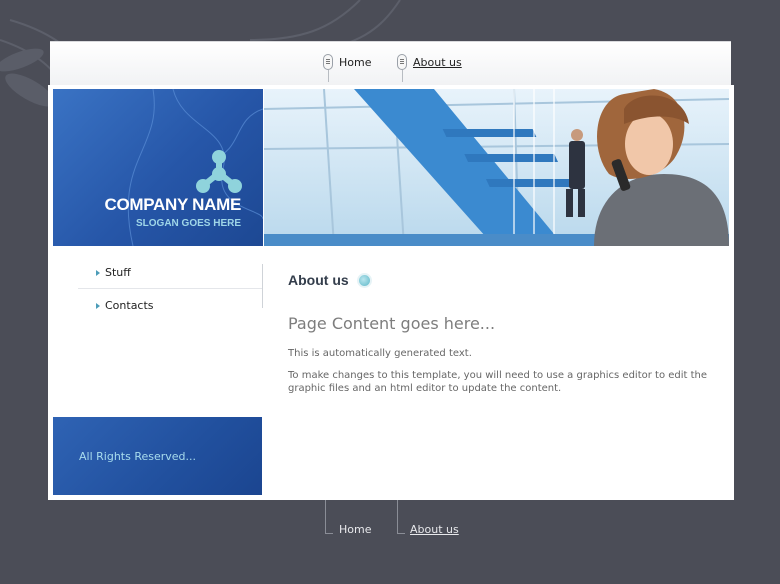 The width and height of the screenshot is (780, 584). I want to click on top-nav-about: About us, so click(429, 68).